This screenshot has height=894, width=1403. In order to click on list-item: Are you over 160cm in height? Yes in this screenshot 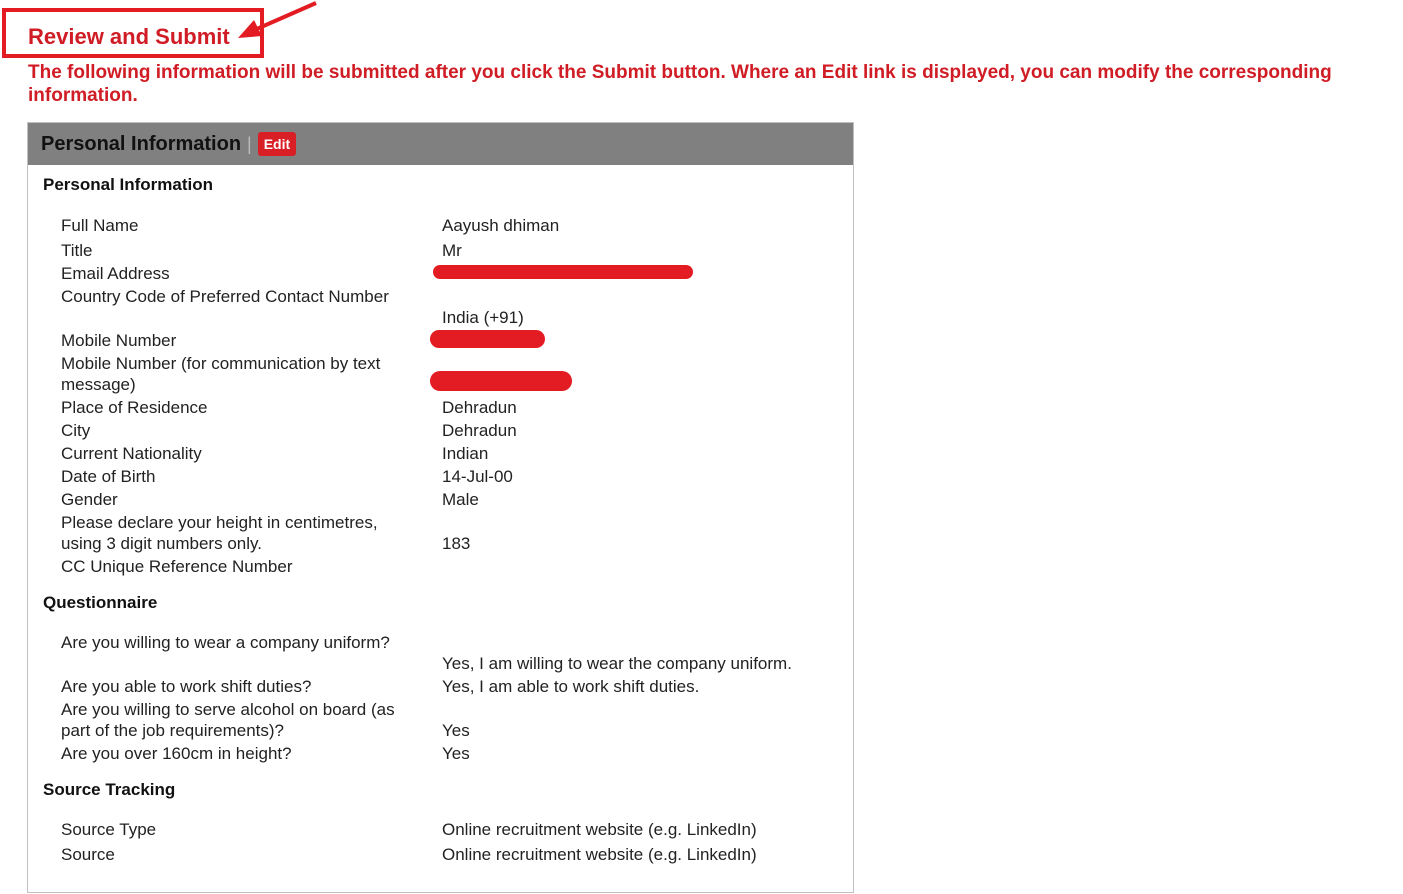, I will do `click(451, 753)`.